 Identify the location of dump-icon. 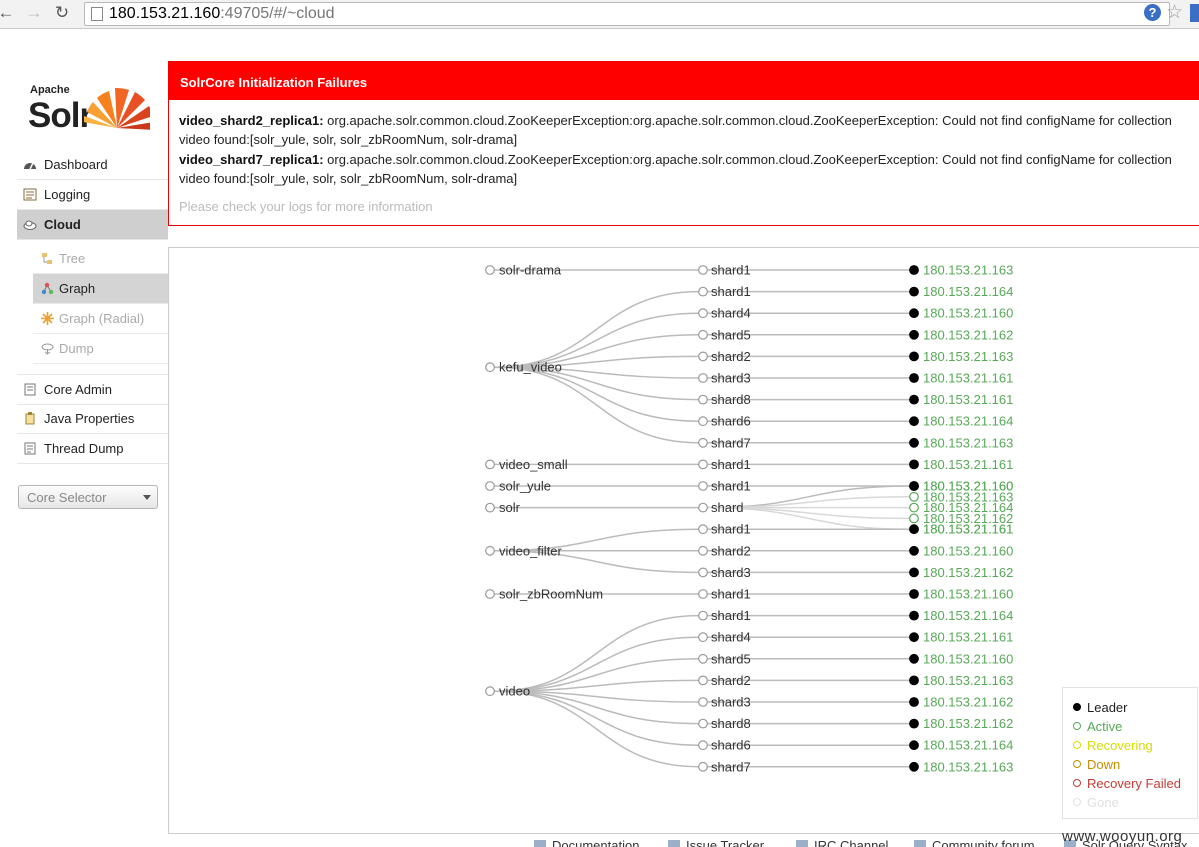
(47, 349).